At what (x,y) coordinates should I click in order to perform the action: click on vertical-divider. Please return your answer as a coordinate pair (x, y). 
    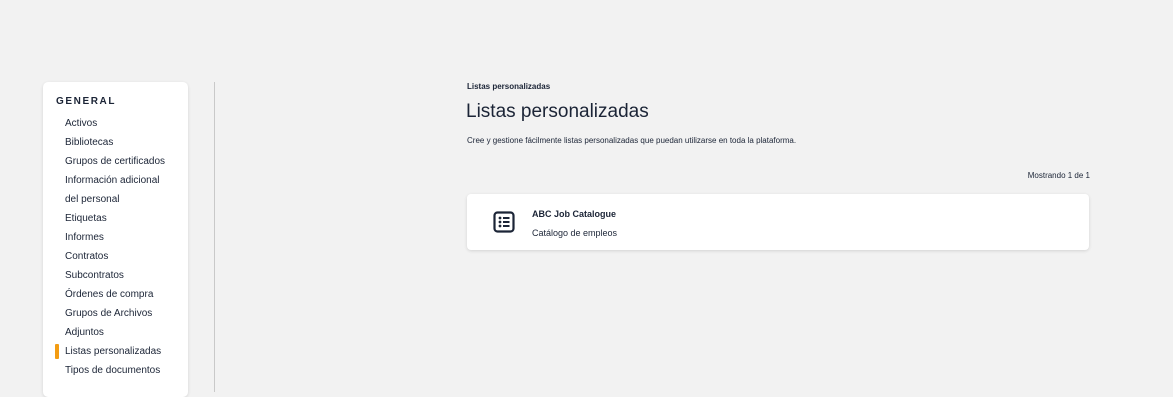
    Looking at the image, I should click on (214, 237).